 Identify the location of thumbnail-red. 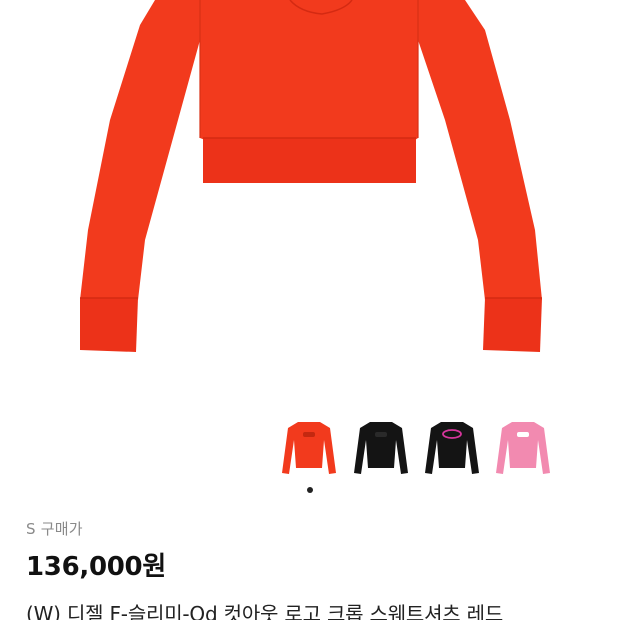
(309, 449).